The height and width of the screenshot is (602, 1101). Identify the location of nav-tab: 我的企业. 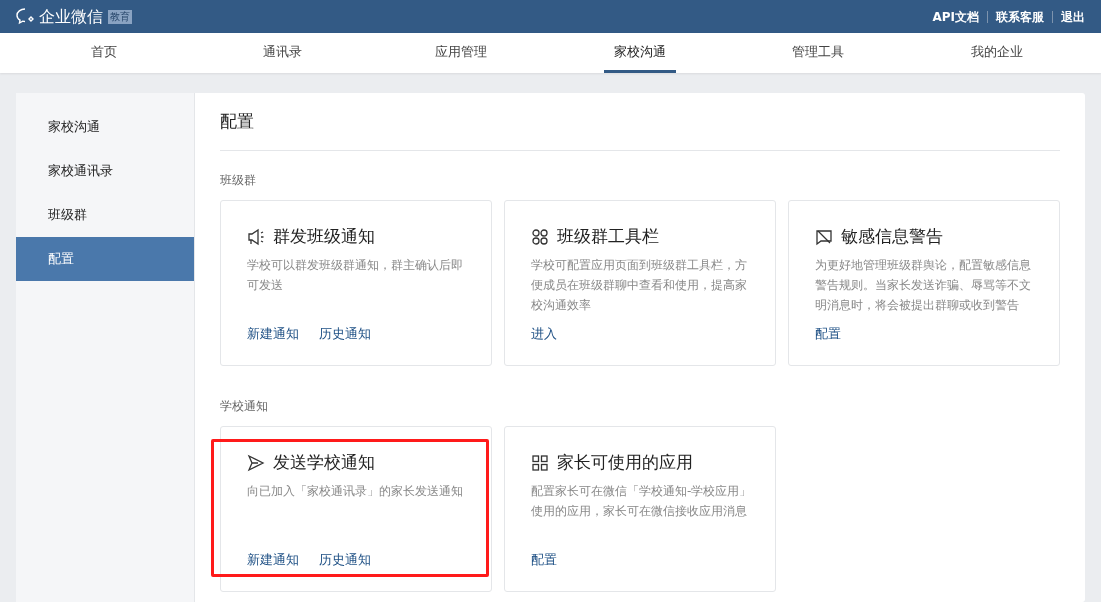
(996, 53).